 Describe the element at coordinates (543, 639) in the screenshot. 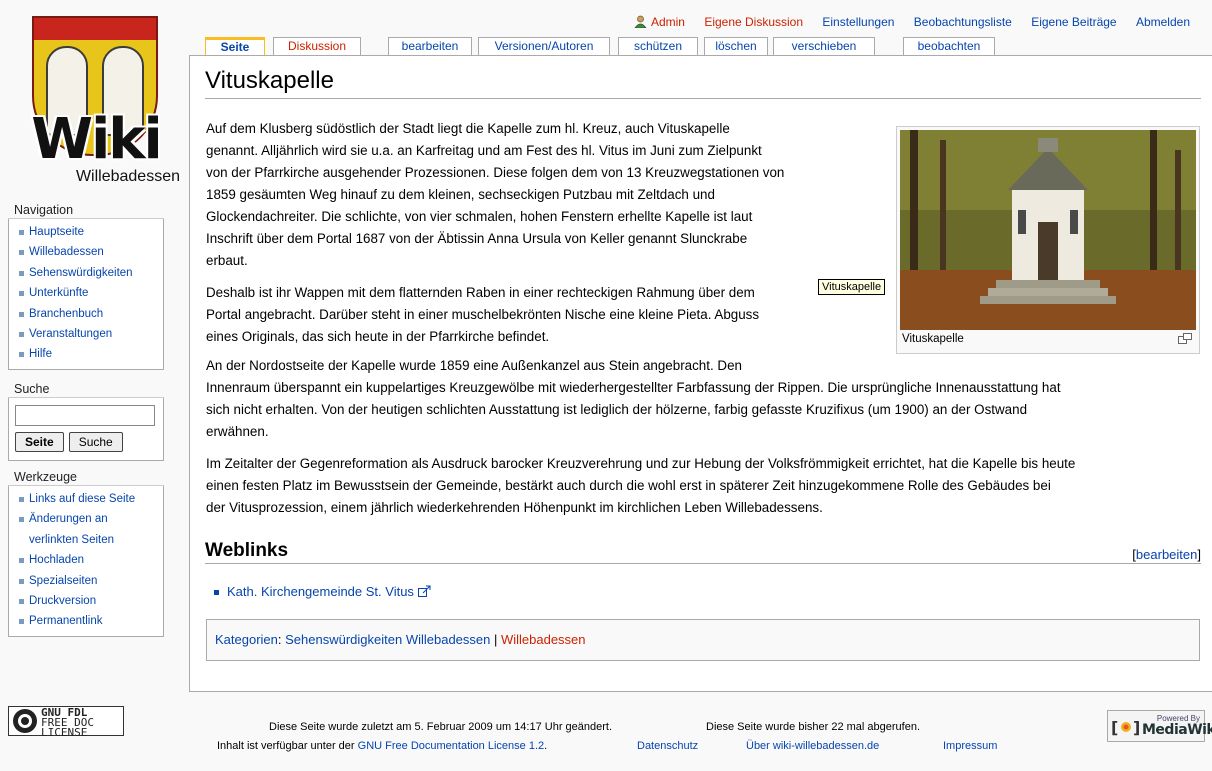

I see `category-link-new: Willebadessen` at that location.